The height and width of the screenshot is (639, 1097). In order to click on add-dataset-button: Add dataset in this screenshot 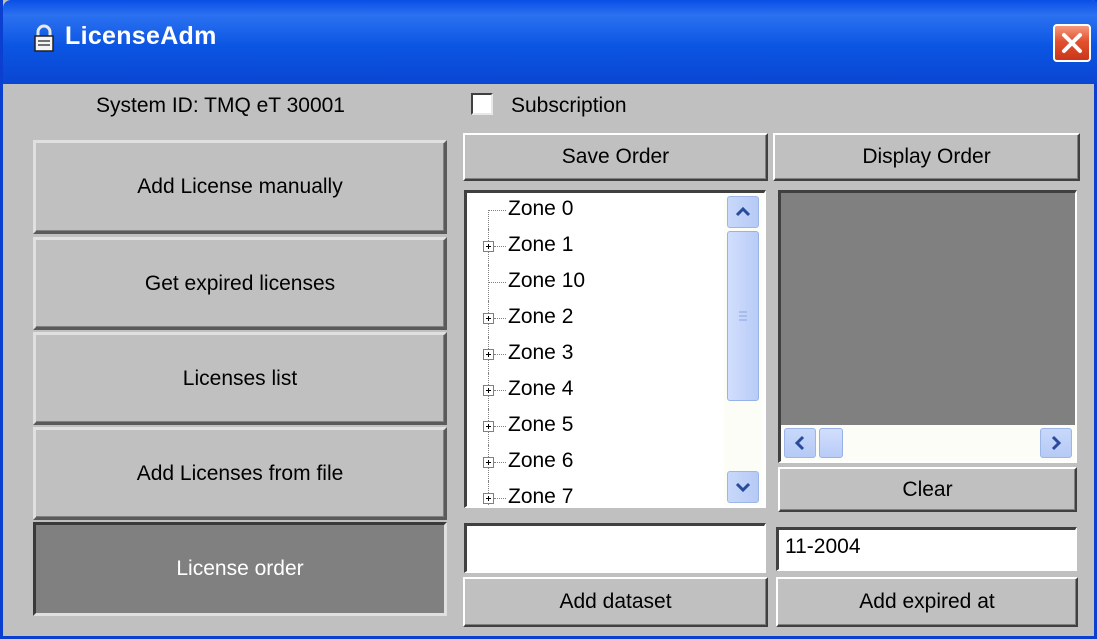, I will do `click(615, 602)`.